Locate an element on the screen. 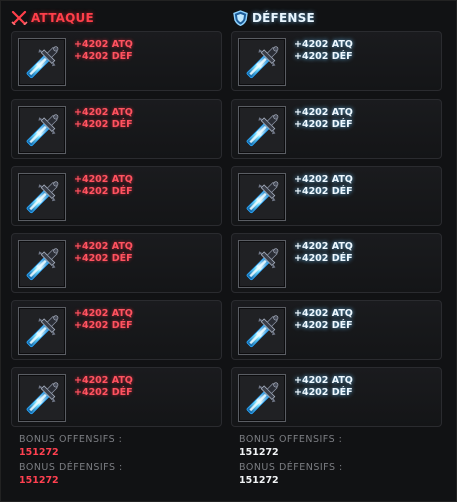 This screenshot has height=502, width=457. attack-defense-bonus-label: BONUS DÉFENSIFS : is located at coordinates (71, 467).